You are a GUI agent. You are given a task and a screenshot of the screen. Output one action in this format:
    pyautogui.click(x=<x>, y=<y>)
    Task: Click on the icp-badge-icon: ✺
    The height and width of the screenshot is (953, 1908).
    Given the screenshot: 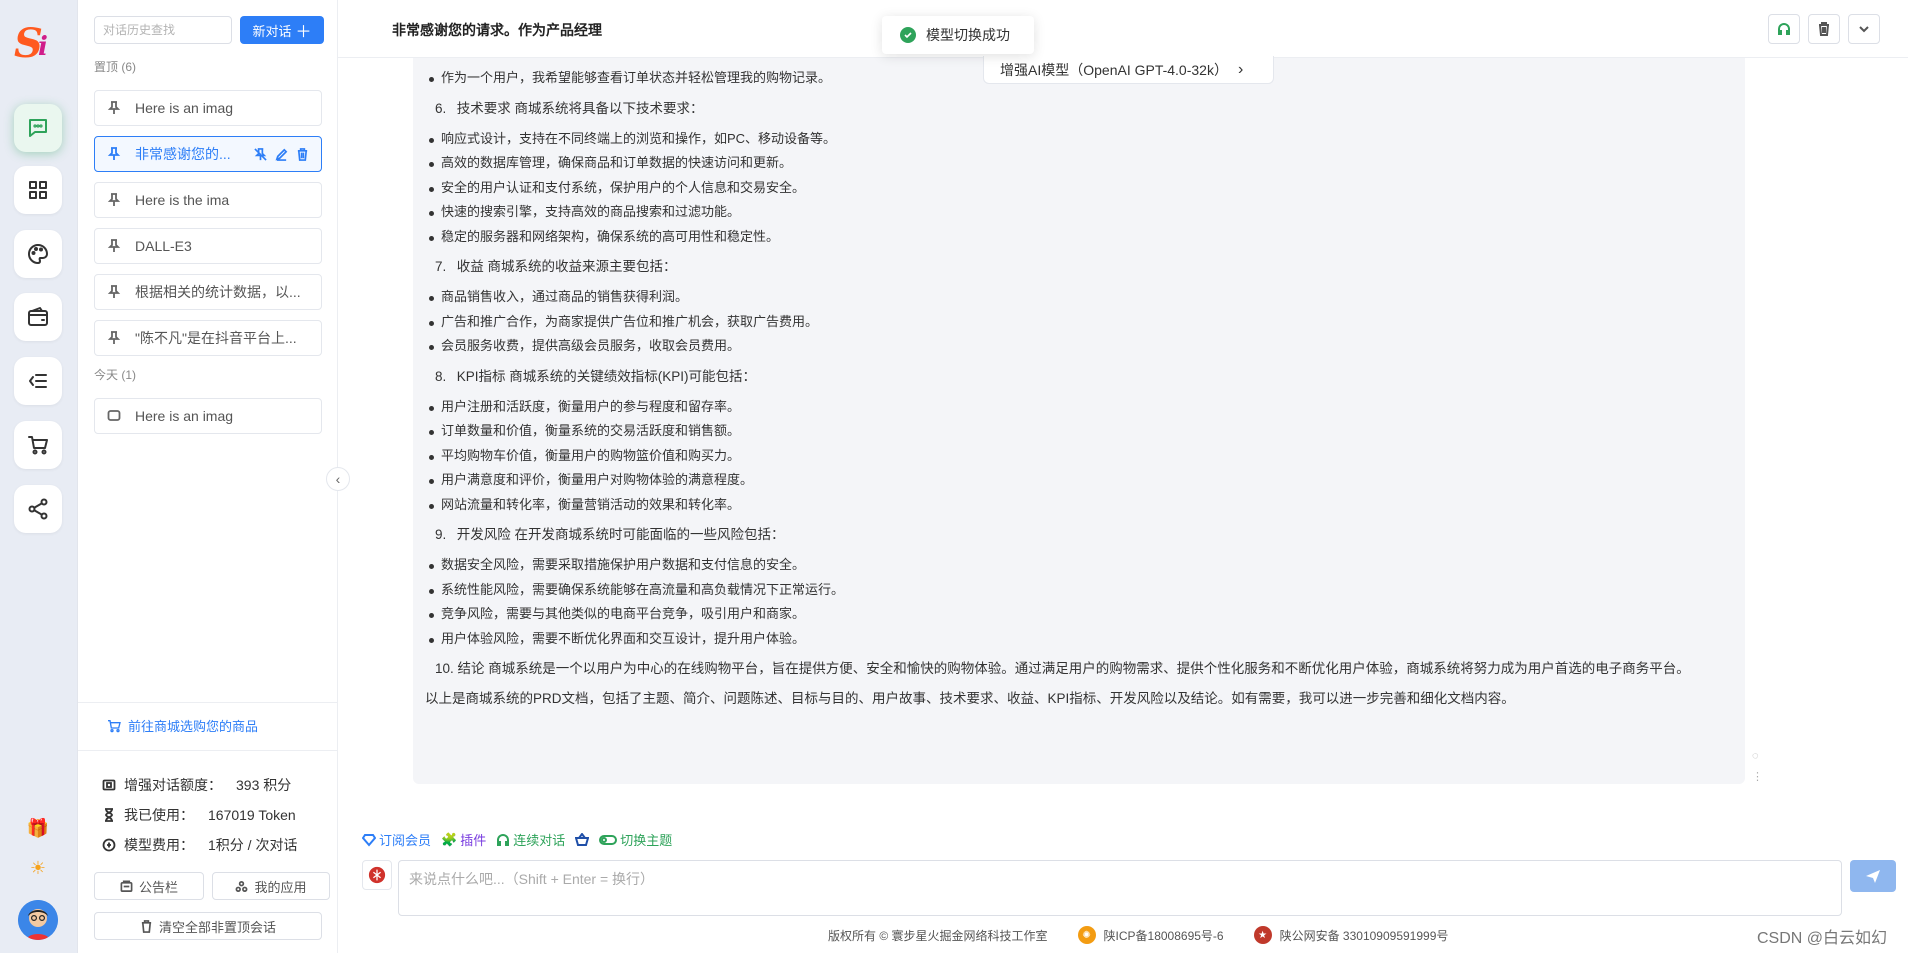 What is the action you would take?
    pyautogui.click(x=1086, y=935)
    